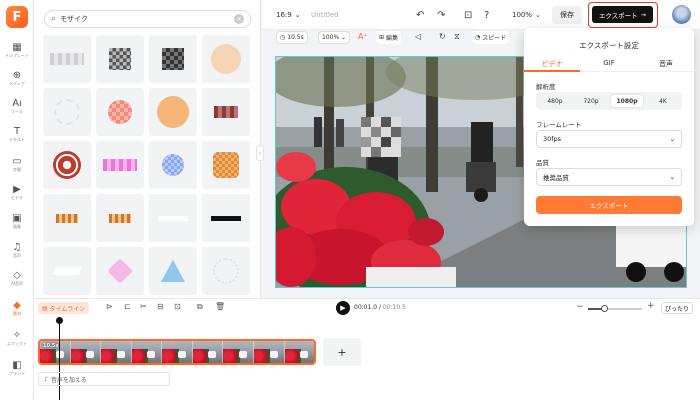 The image size is (700, 400). What do you see at coordinates (468, 15) in the screenshot?
I see `screenshot-icon: ⊡` at bounding box center [468, 15].